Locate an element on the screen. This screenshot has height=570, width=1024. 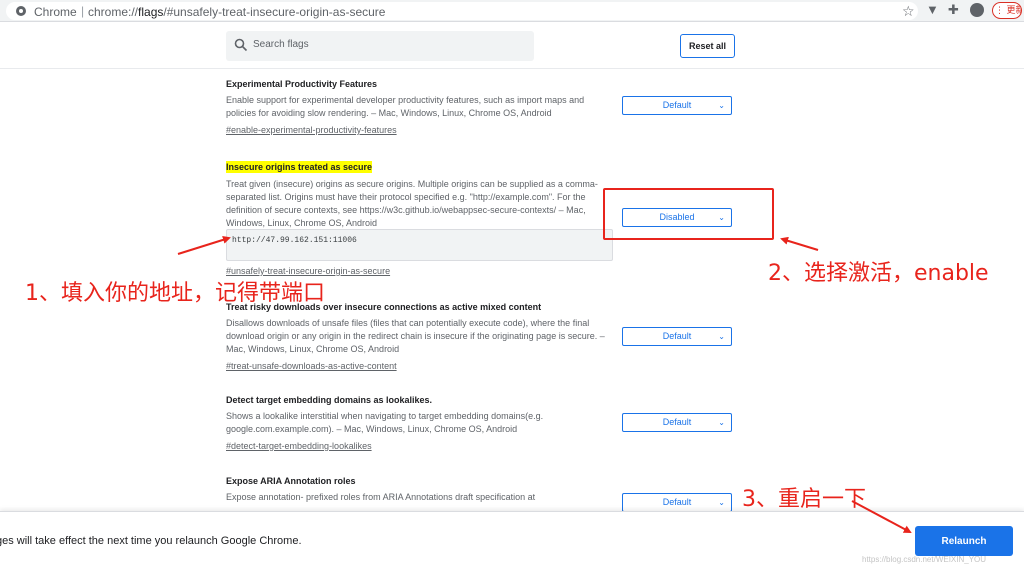
annotation-step1: 1、填入你的地址，记得带端口 is located at coordinates (175, 293).